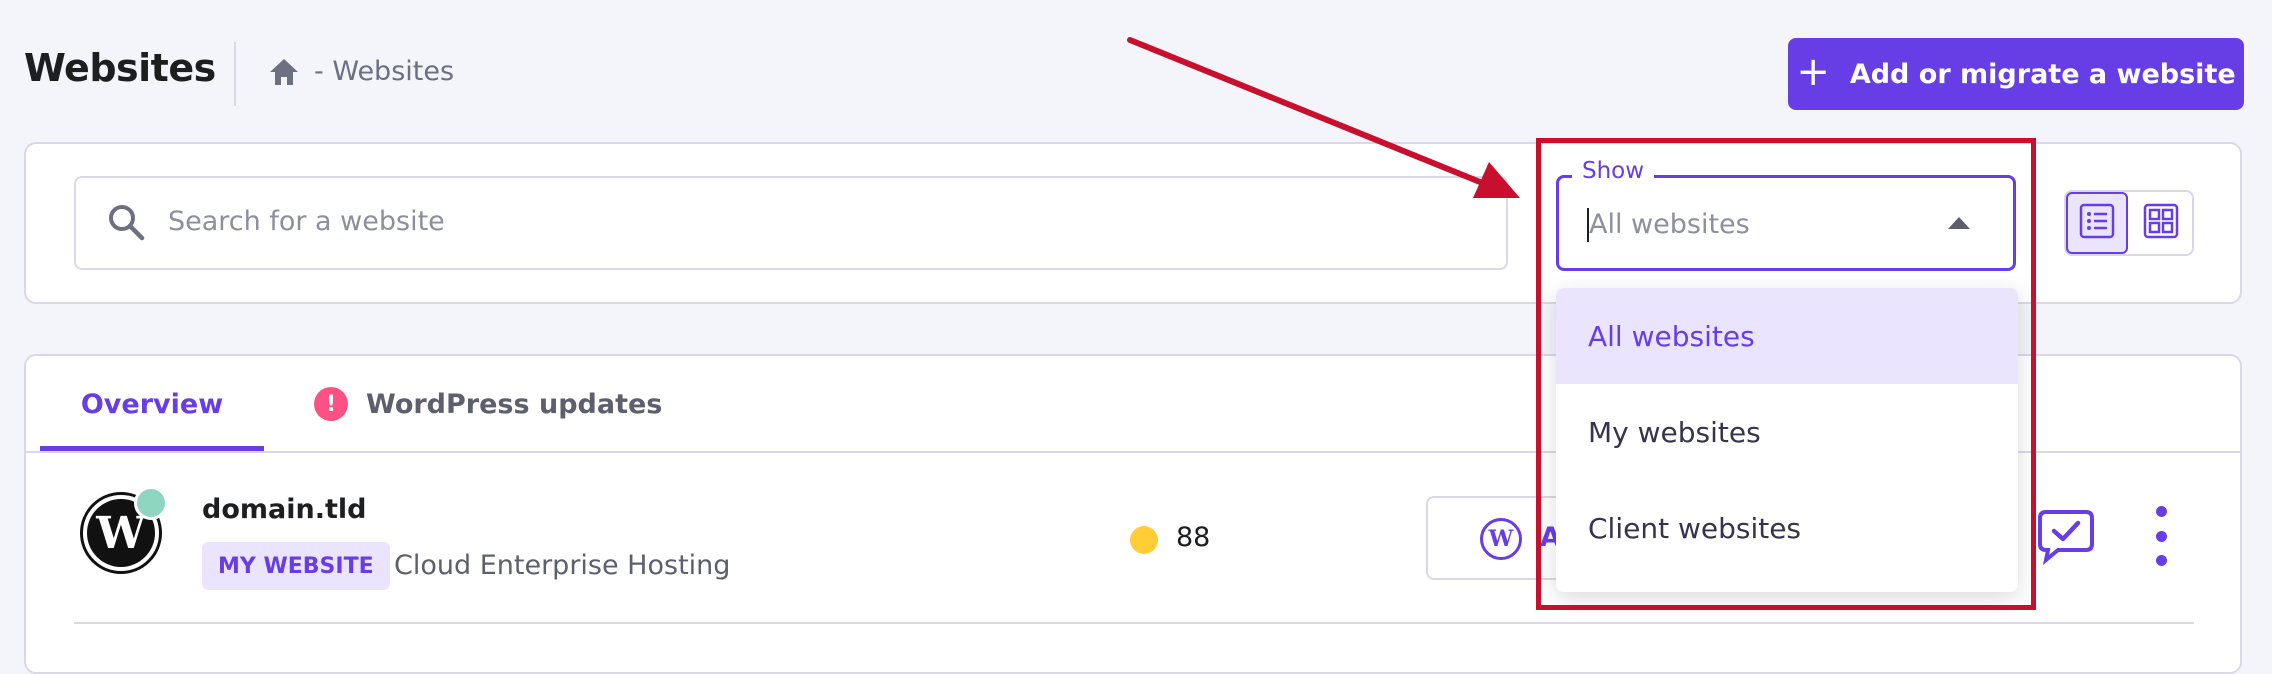  I want to click on breadcrumb: - Websites, so click(361, 71).